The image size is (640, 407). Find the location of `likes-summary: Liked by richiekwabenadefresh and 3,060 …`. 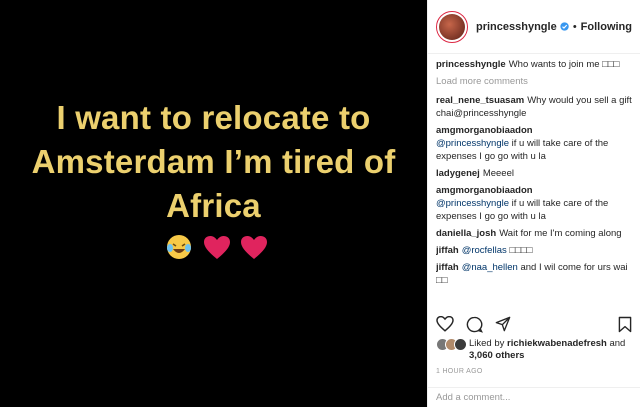

likes-summary: Liked by richiekwabenadefresh and 3,060 … is located at coordinates (534, 350).